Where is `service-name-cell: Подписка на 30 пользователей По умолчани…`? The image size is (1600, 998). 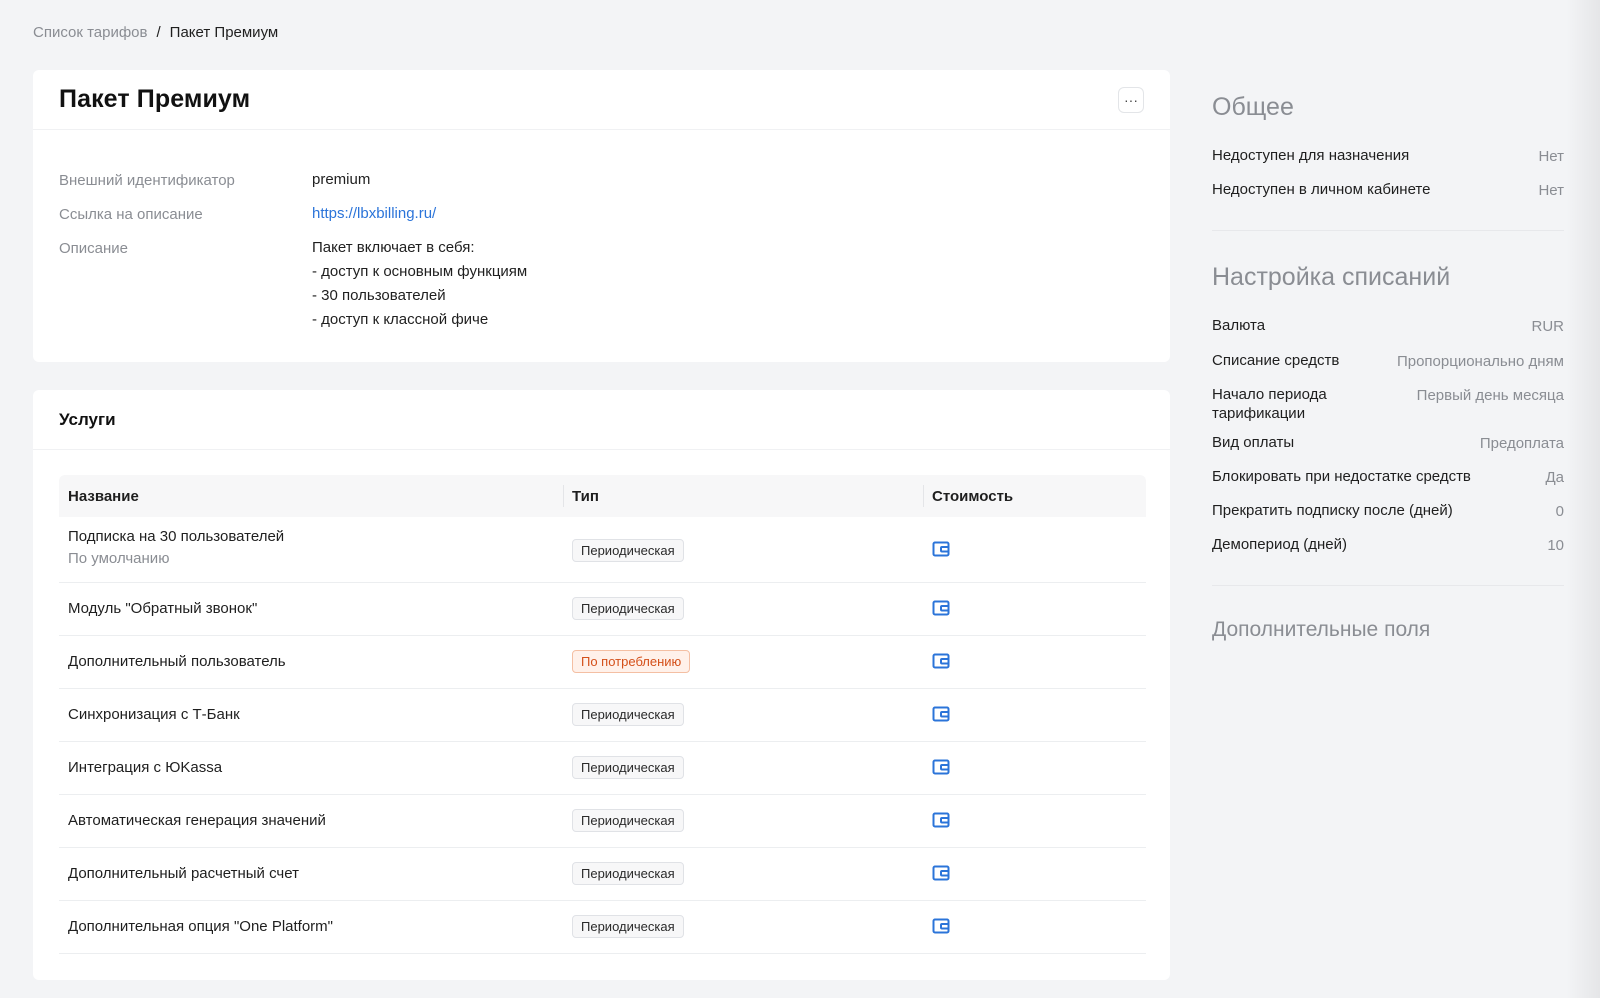 service-name-cell: Подписка на 30 пользователей По умолчани… is located at coordinates (176, 547).